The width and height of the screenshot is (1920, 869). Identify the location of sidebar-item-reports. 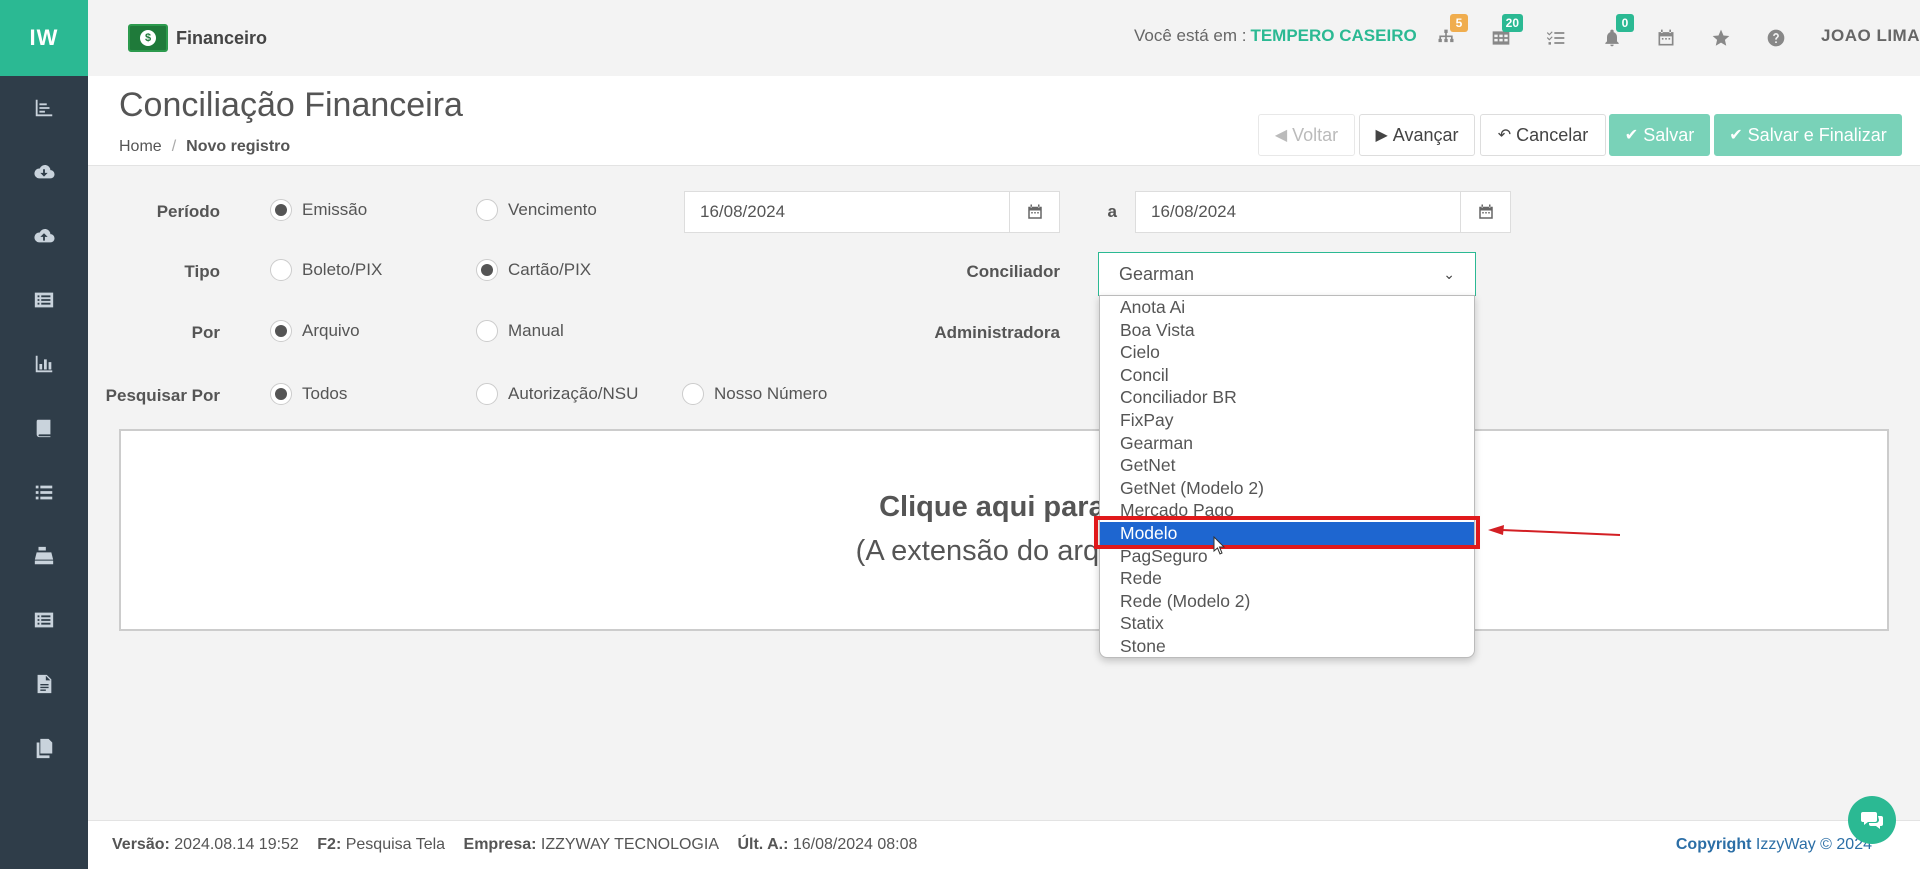
(44, 364).